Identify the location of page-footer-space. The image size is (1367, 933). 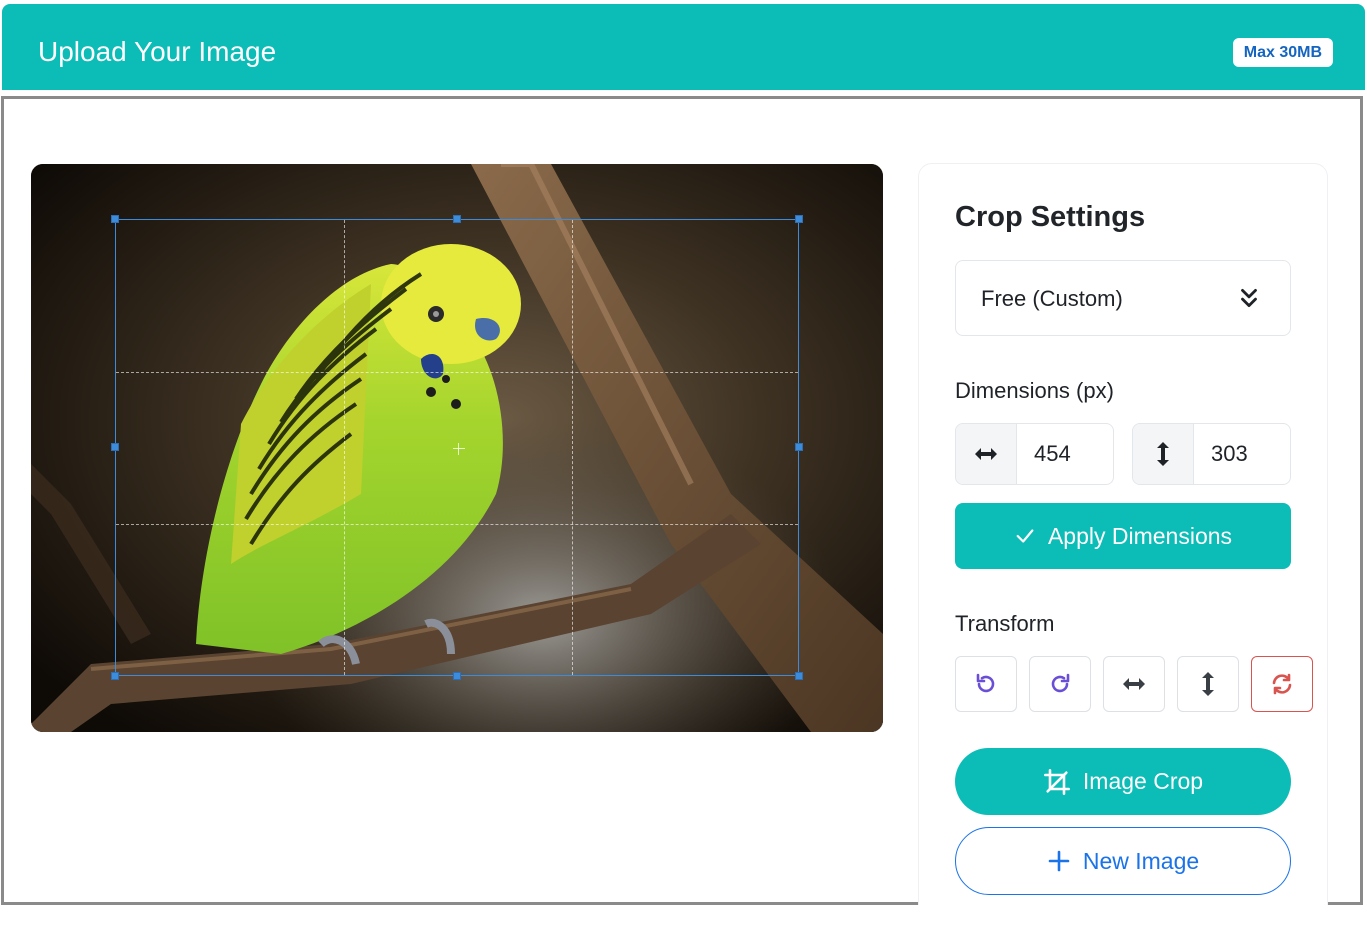
(683, 919).